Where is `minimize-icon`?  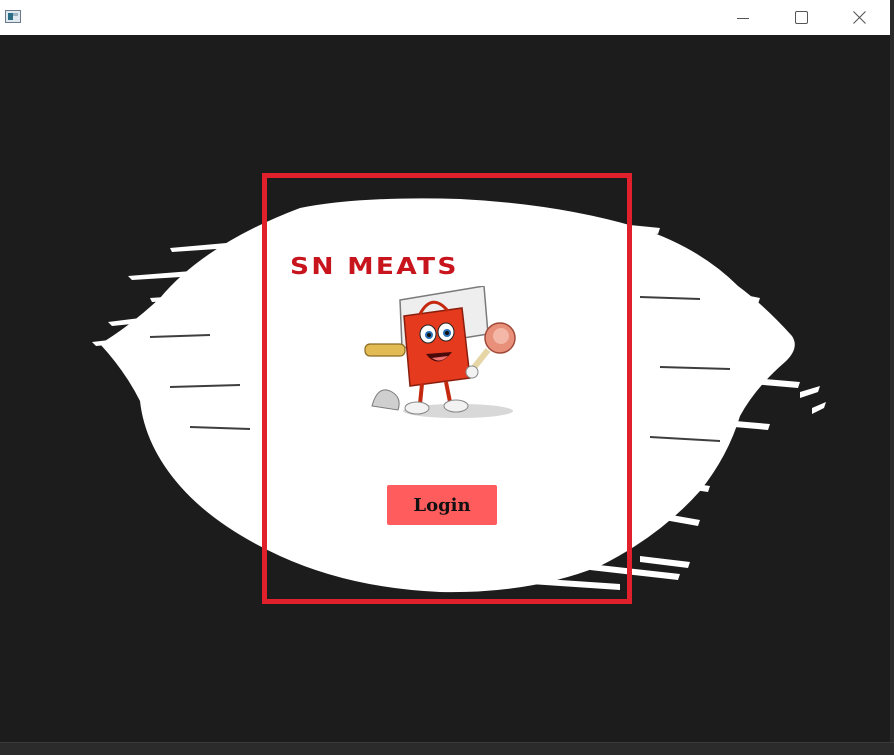 minimize-icon is located at coordinates (743, 18).